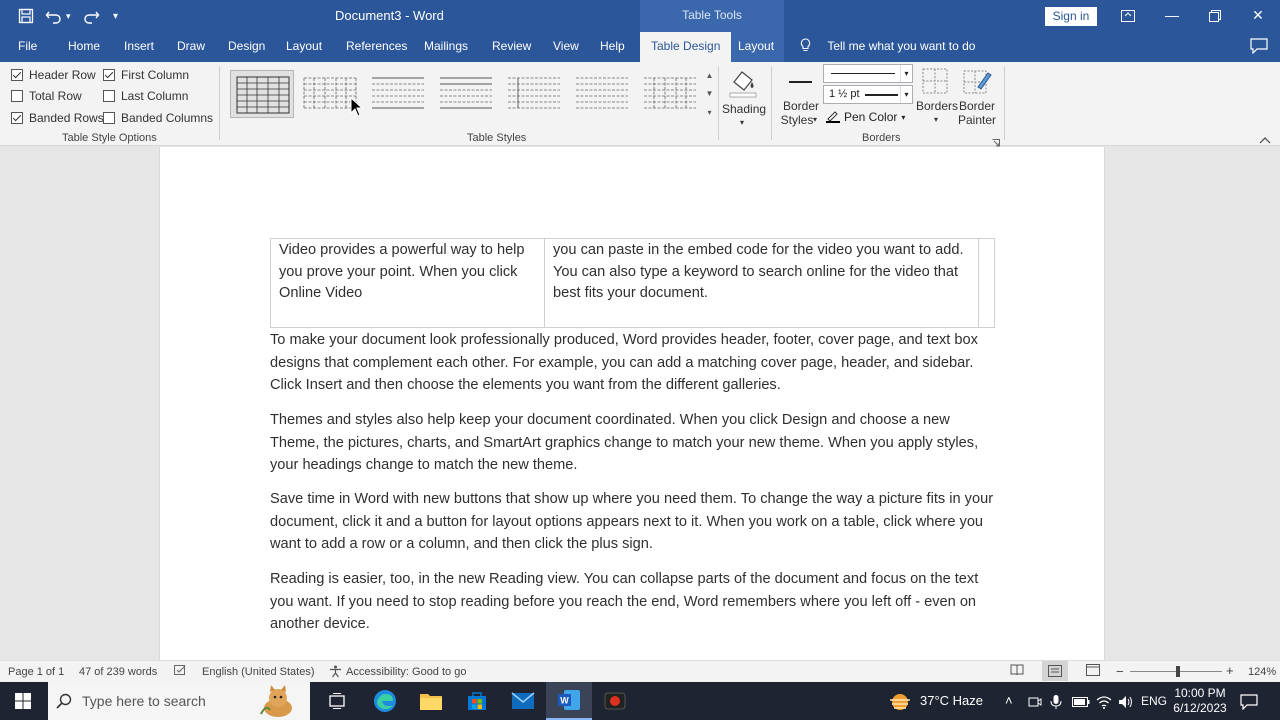  Describe the element at coordinates (709, 94) in the screenshot. I see `gallery-scroll-down-icon: ▼` at that location.